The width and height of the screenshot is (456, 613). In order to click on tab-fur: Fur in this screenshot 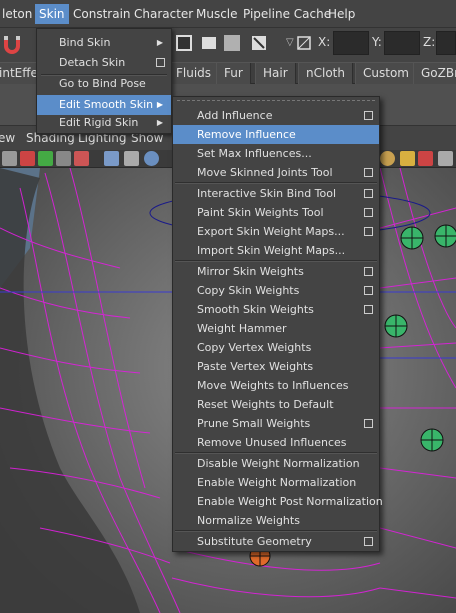, I will do `click(233, 73)`.